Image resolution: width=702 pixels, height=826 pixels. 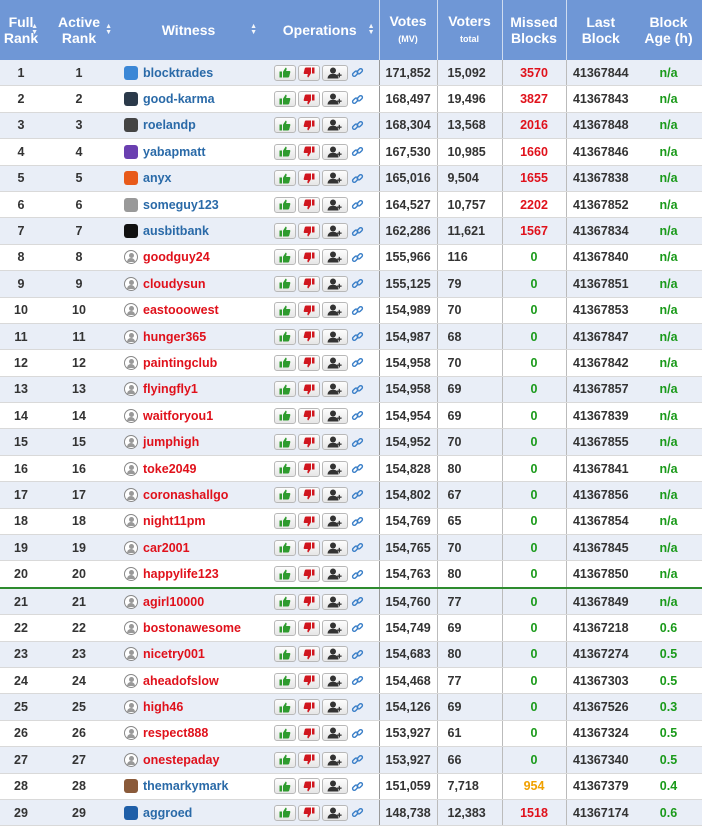 I want to click on witness-name-link: agirl10000, so click(x=173, y=602).